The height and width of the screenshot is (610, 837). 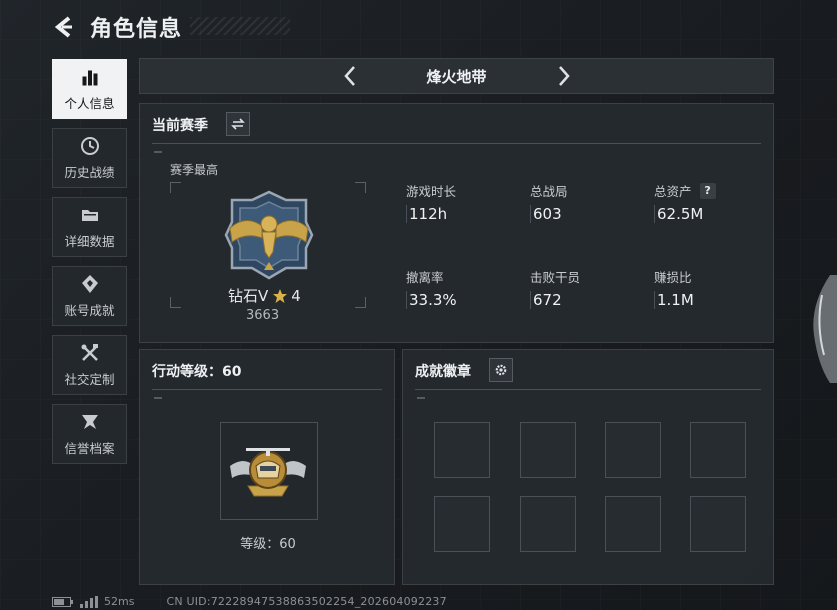 I want to click on rank-score: 3663, so click(x=263, y=315).